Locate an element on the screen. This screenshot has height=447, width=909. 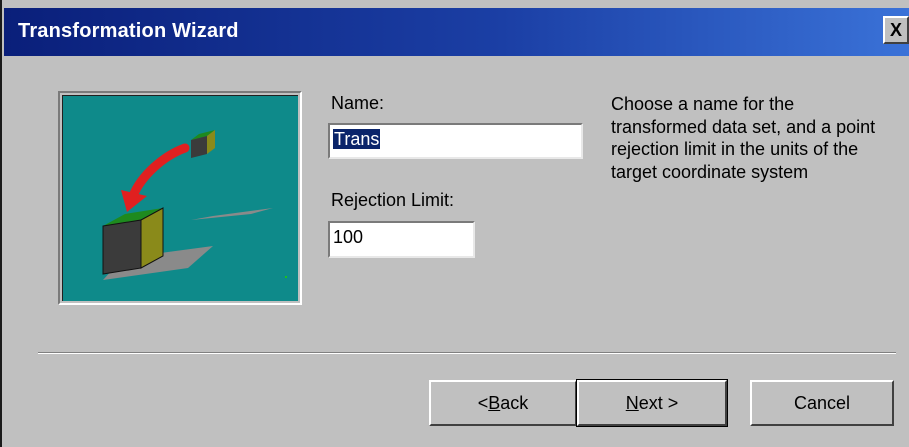
cancel-button: Cancel is located at coordinates (822, 403).